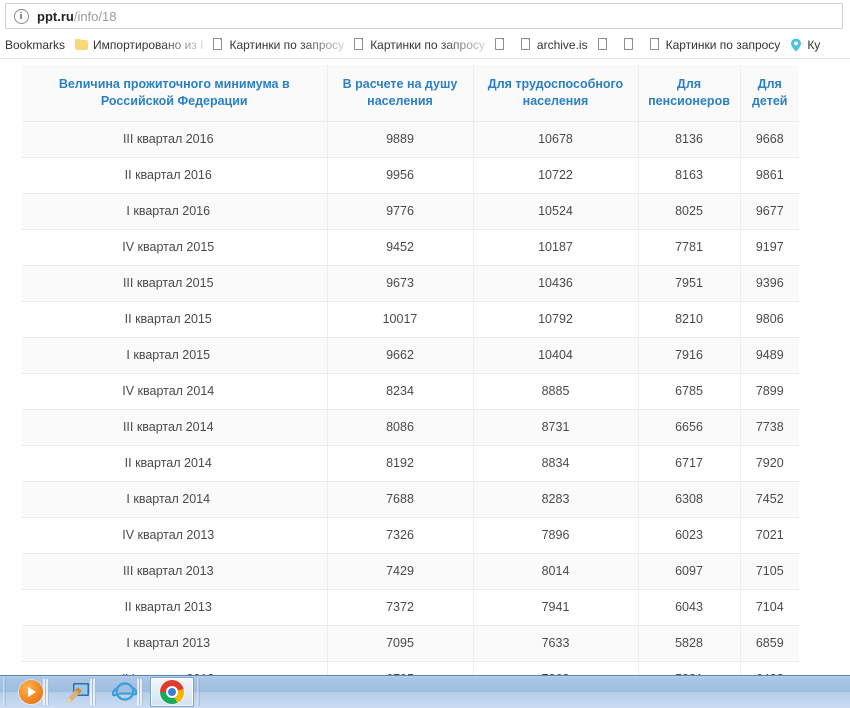 The height and width of the screenshot is (708, 850). Describe the element at coordinates (400, 247) in the screenshot. I see `cell-per-capita: 9452` at that location.